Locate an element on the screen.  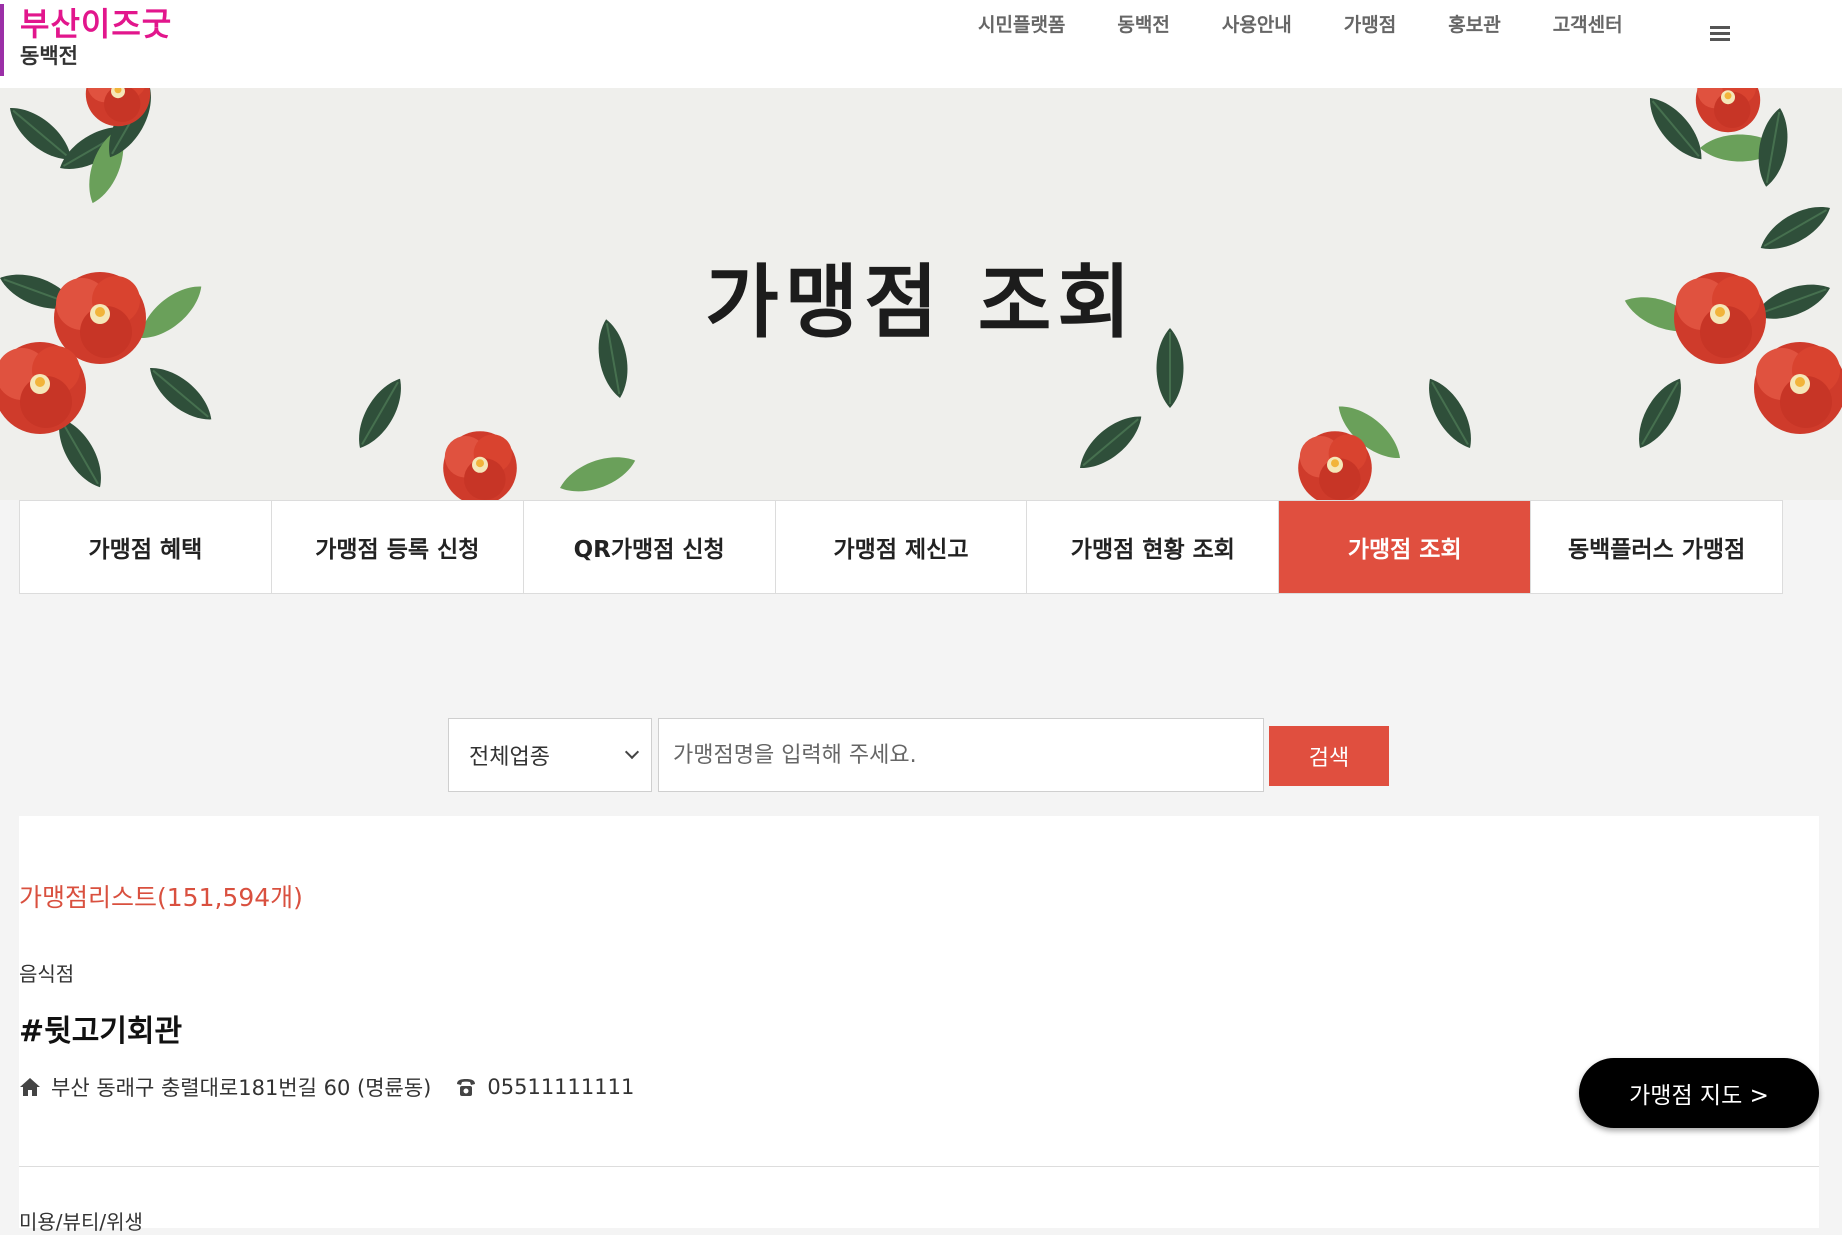
tab-merchant-registration: 가맹점 등록 신청 is located at coordinates (398, 547).